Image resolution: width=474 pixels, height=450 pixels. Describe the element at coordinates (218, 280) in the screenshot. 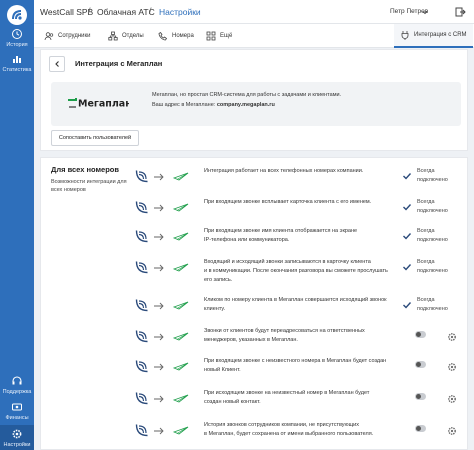

I see `feature-description-line: его запись.` at that location.